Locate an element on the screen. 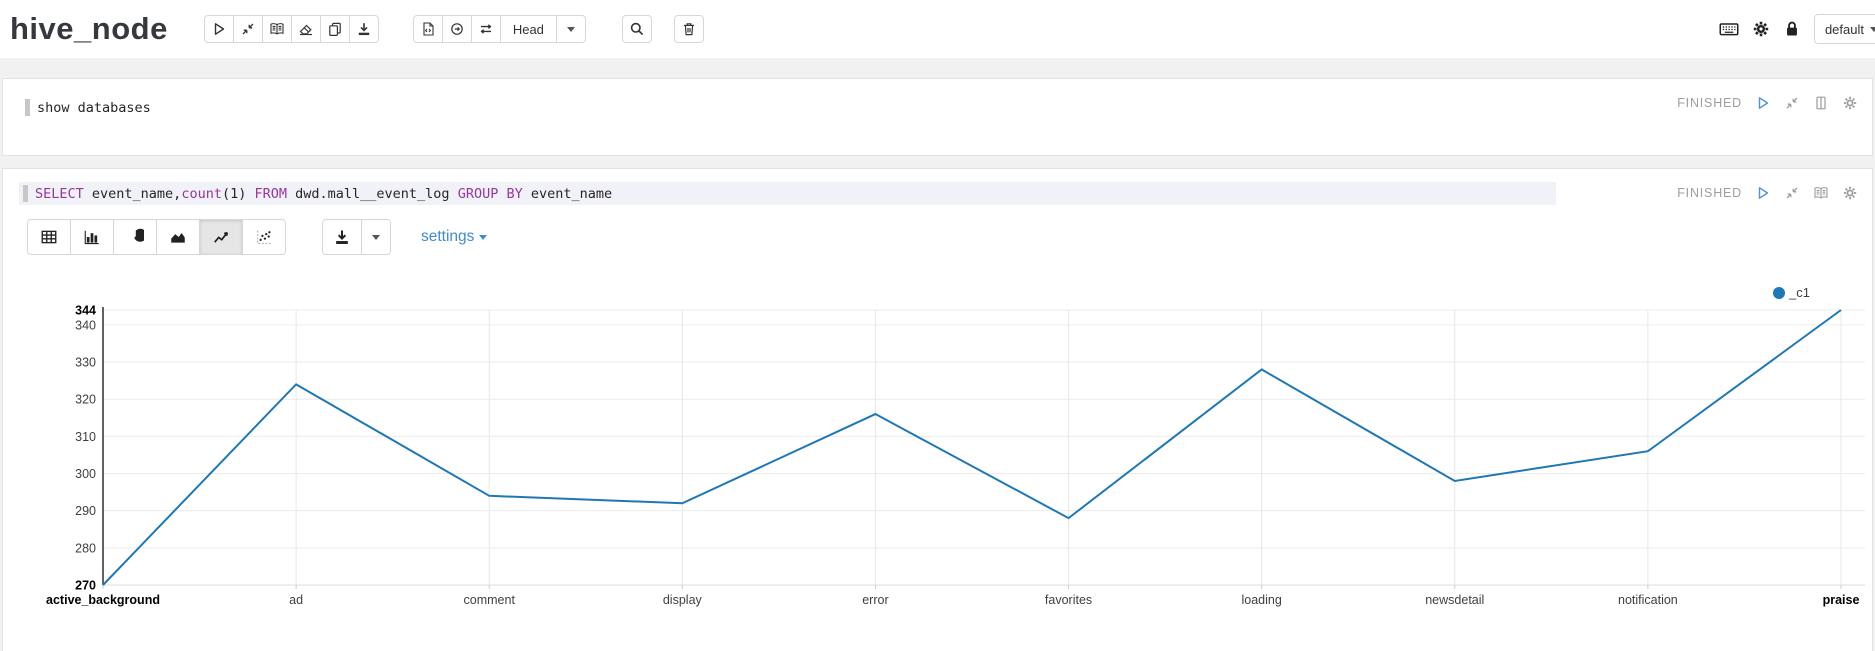 This screenshot has width=1875, height=651. chart-legend: _c1 is located at coordinates (1791, 292).